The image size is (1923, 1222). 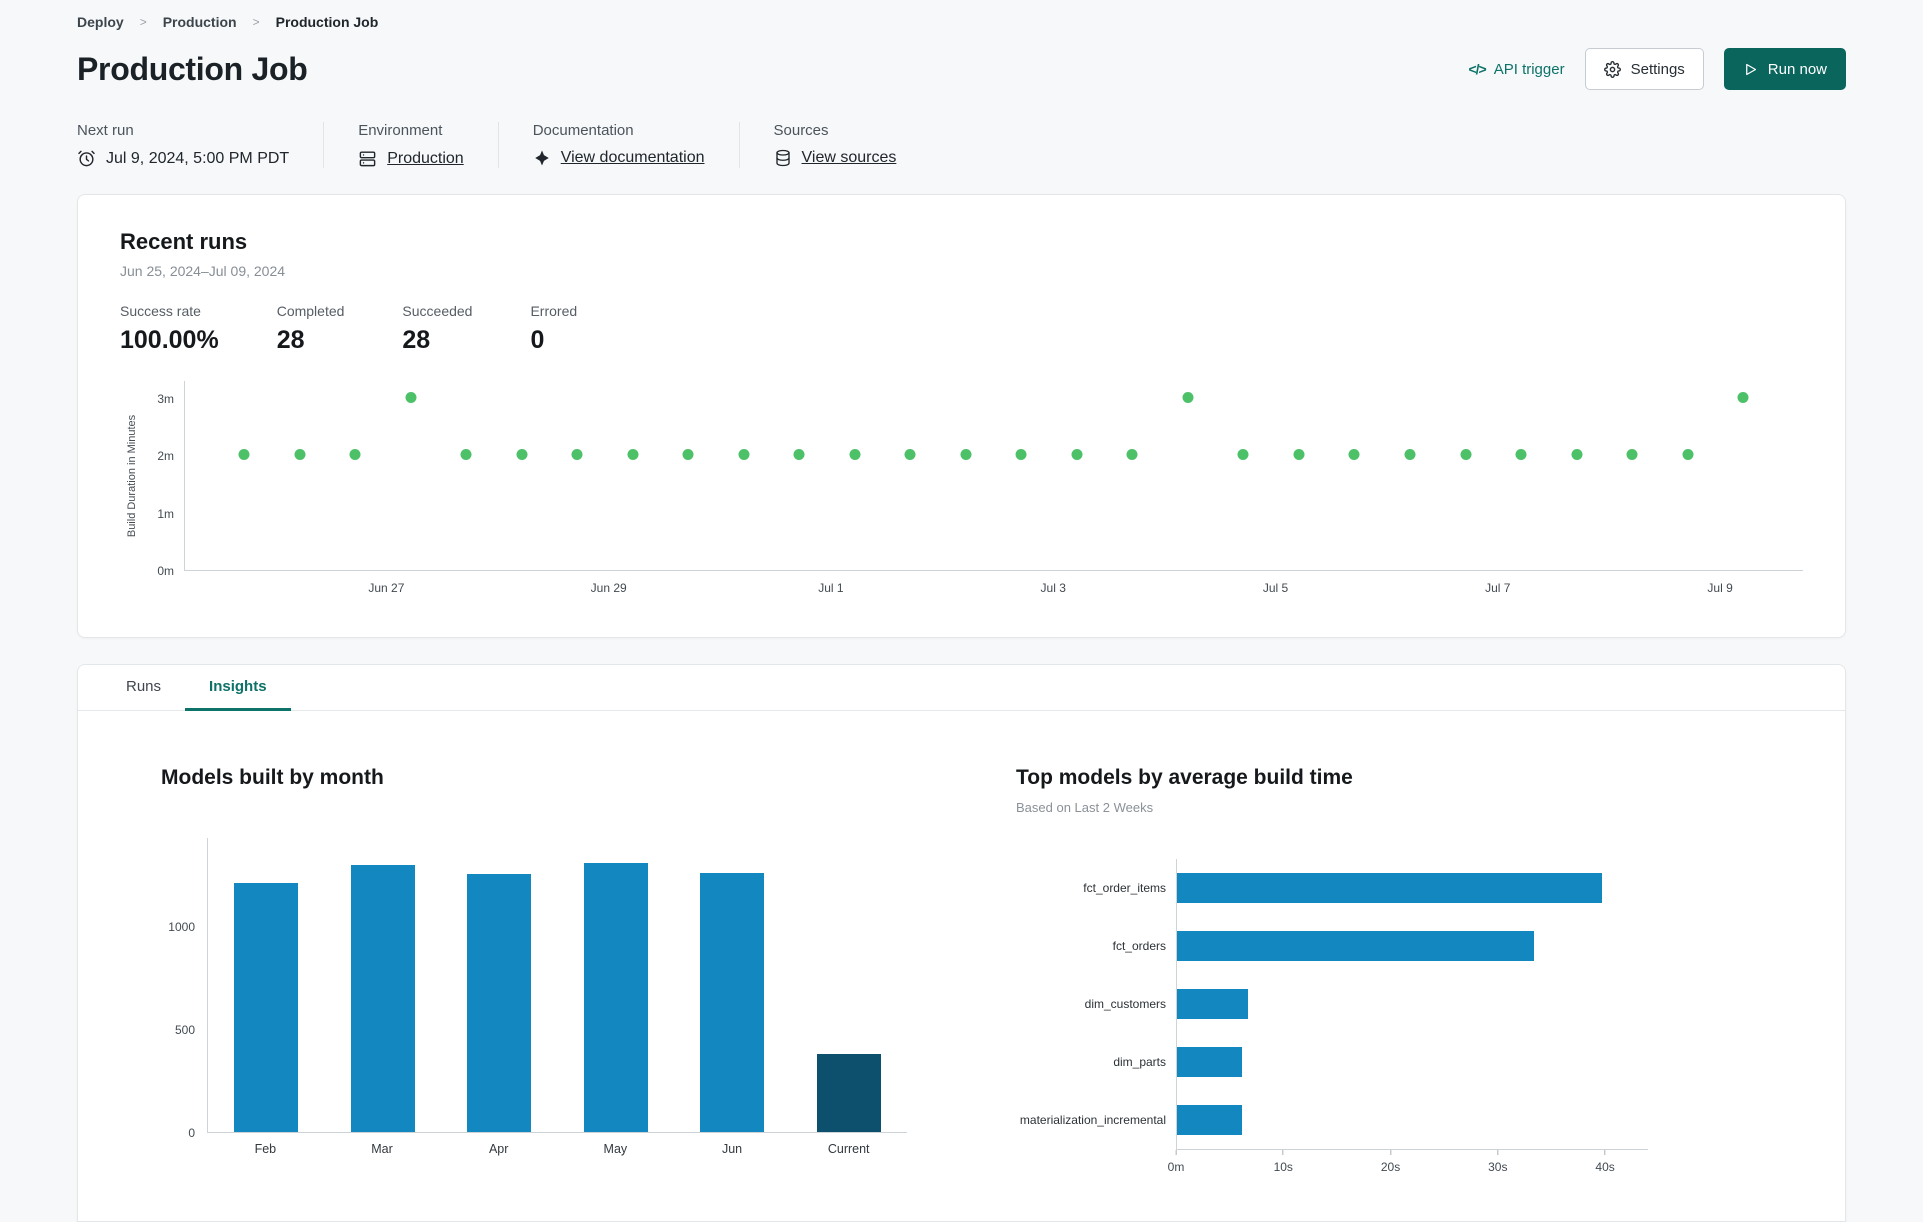 I want to click on stat-success-rate: Success rate 100.00%, so click(x=169, y=329).